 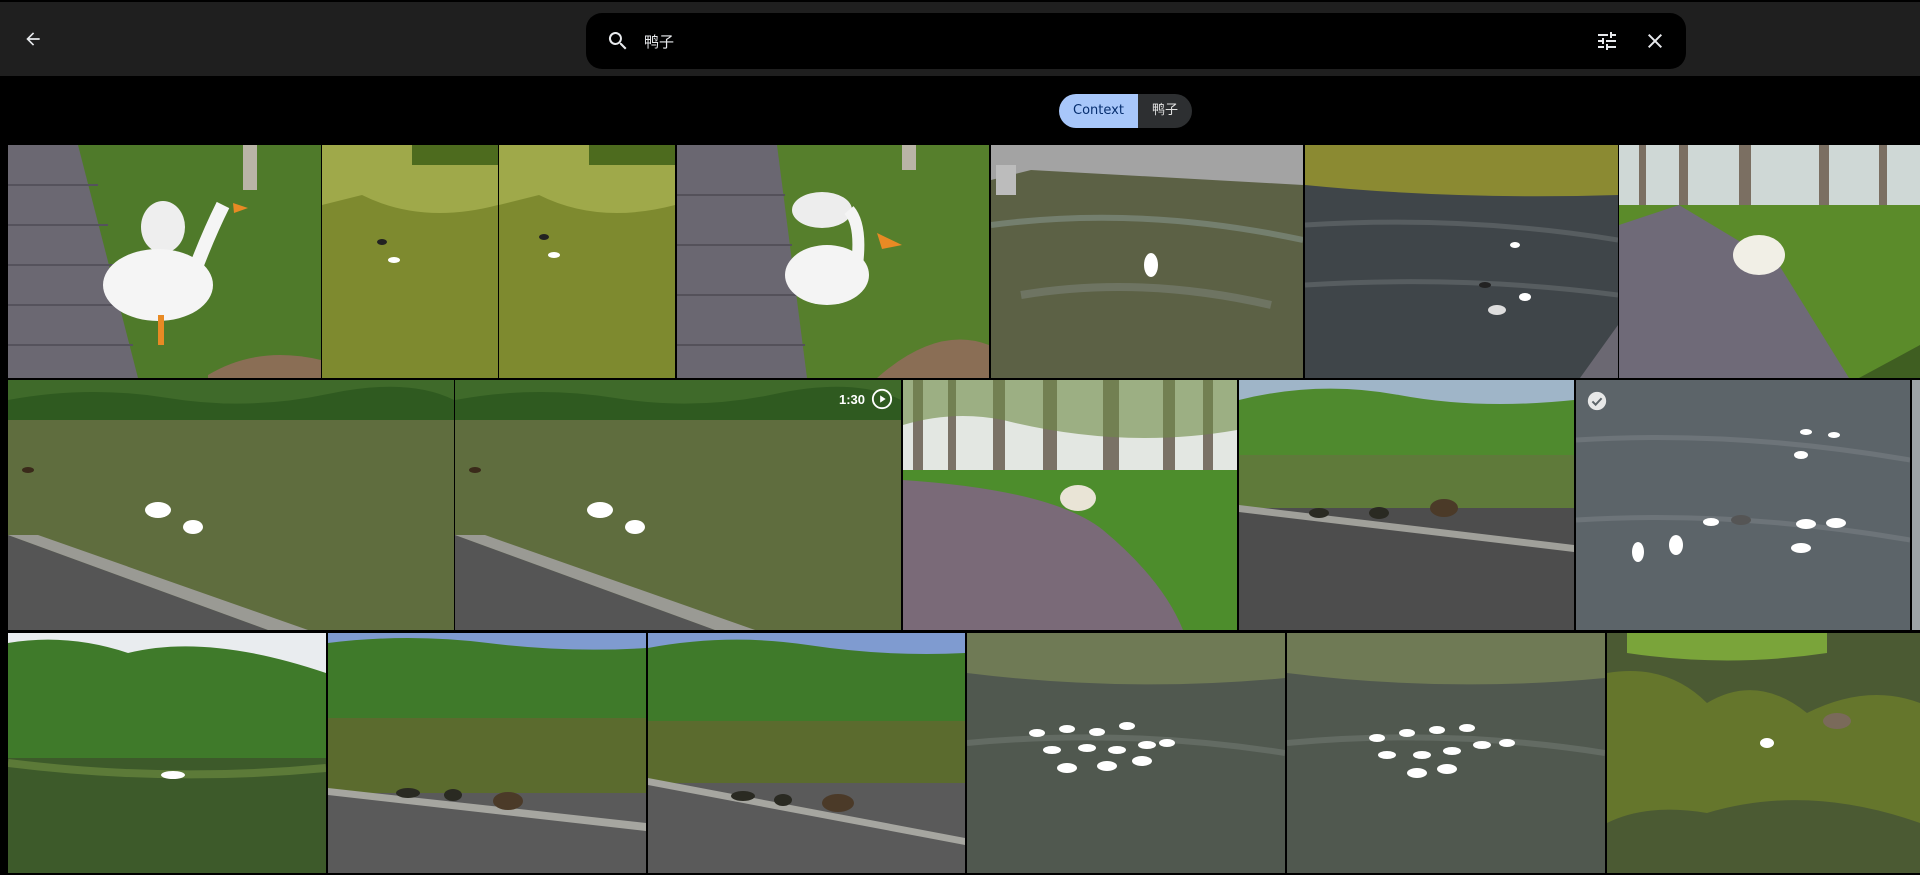 What do you see at coordinates (1164, 111) in the screenshot?
I see `chip-duck: 鸭子` at bounding box center [1164, 111].